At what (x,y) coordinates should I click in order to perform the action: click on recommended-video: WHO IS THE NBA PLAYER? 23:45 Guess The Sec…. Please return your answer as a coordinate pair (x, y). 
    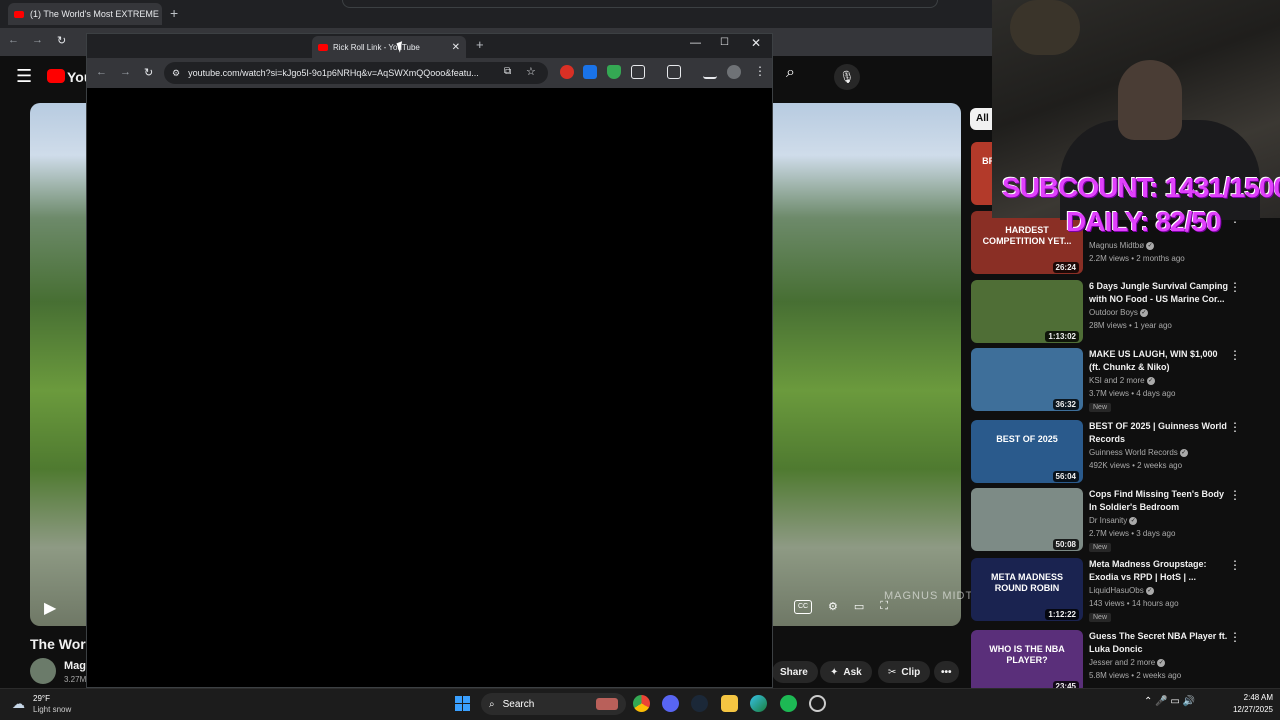
    Looking at the image, I should click on (1121, 662).